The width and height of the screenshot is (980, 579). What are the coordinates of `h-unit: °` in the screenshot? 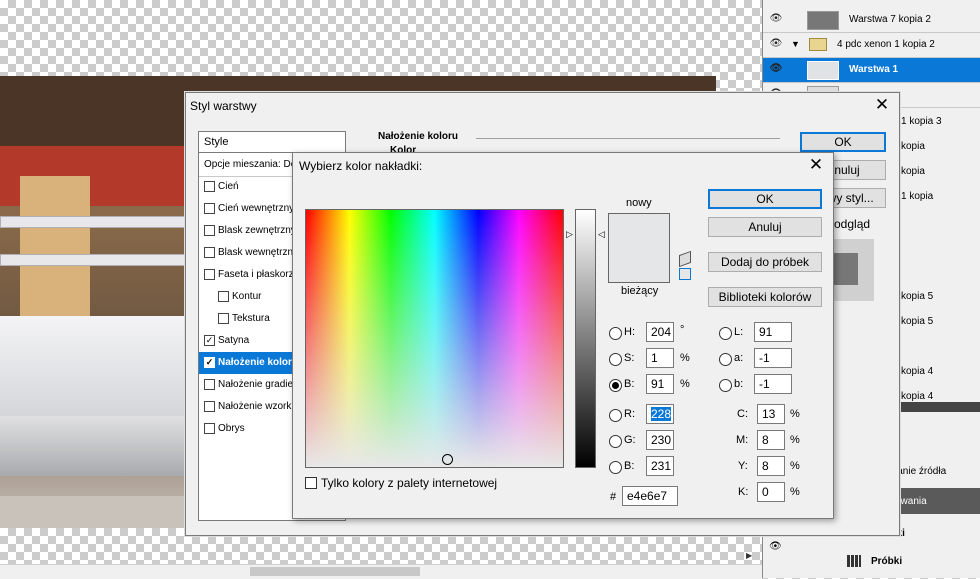 It's located at (682, 330).